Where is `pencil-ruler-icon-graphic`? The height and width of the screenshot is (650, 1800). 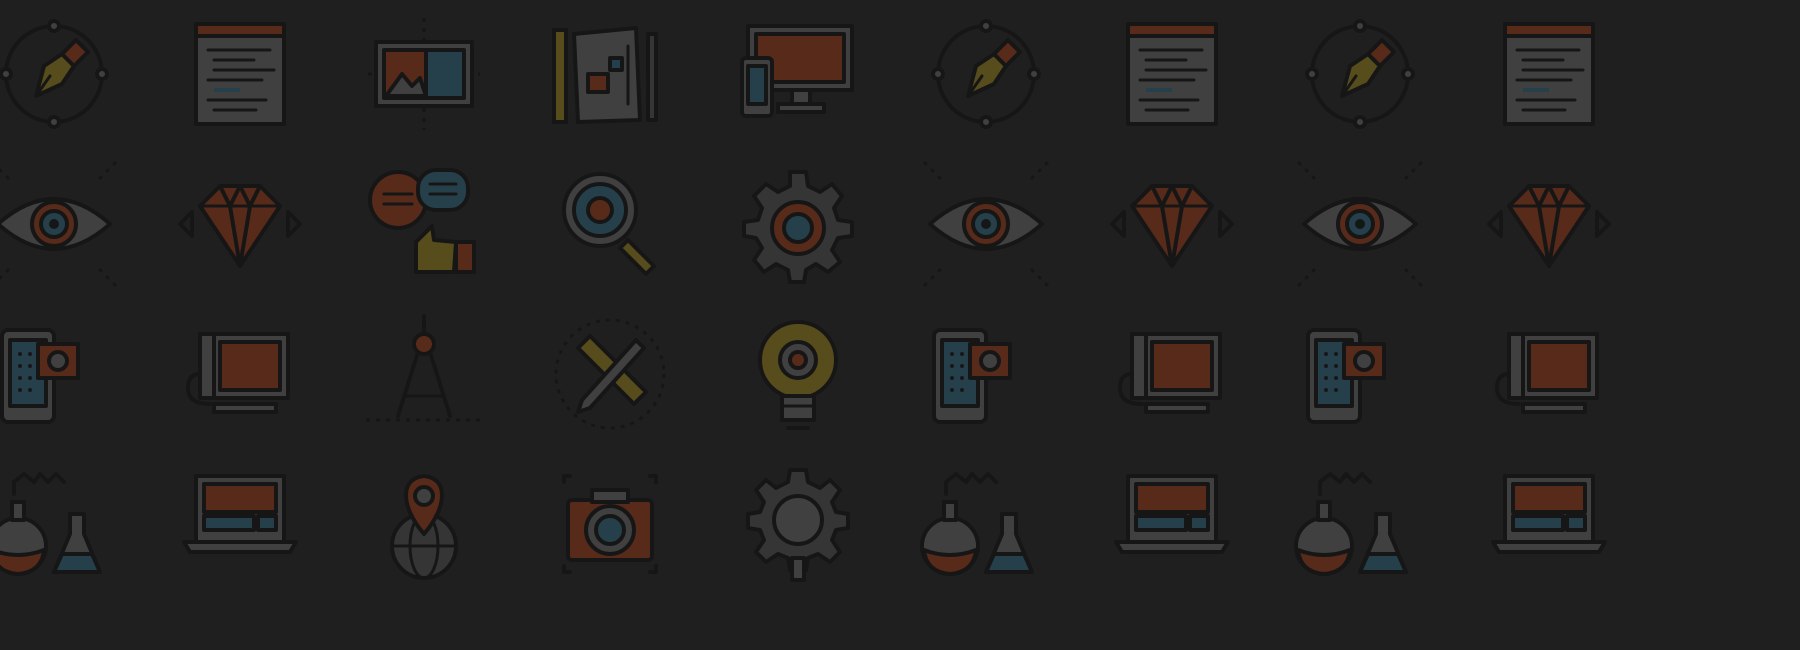
pencil-ruler-icon-graphic is located at coordinates (610, 374).